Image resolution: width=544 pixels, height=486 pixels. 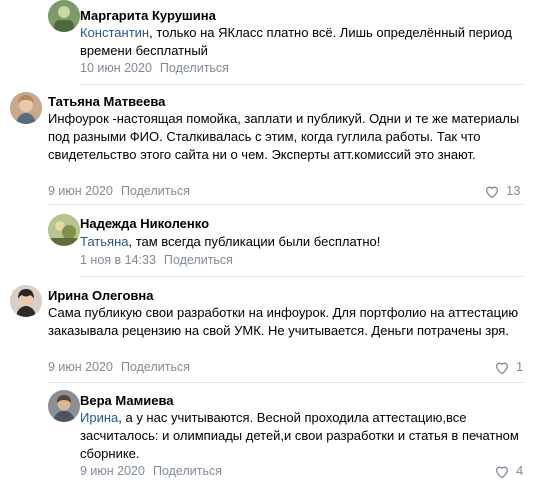 What do you see at coordinates (502, 191) in the screenshot?
I see `like-button: 13` at bounding box center [502, 191].